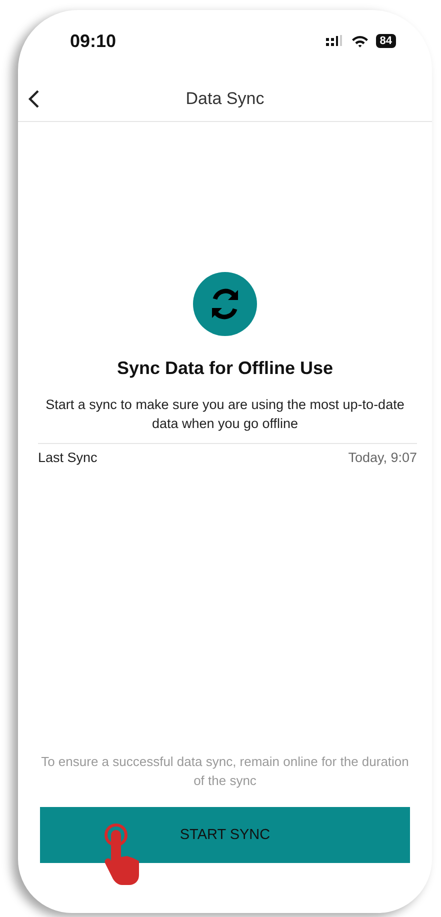 This screenshot has width=441, height=917. What do you see at coordinates (225, 414) in the screenshot?
I see `description-text: Start a sync to make sure you are using the most up-to-date data when you go offline` at bounding box center [225, 414].